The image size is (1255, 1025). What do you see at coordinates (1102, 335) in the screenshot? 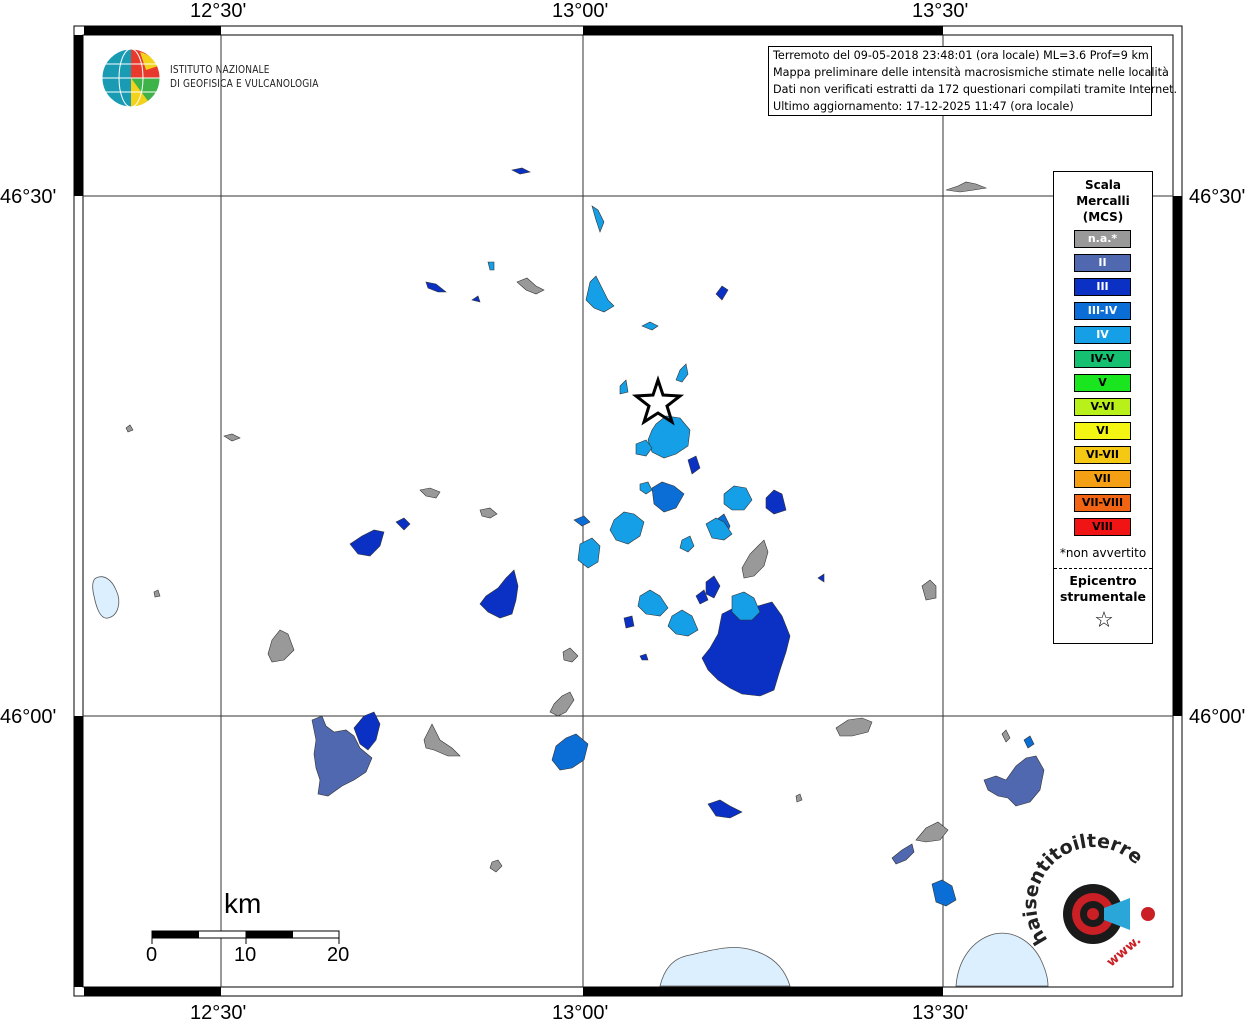
I see `legend-item-iv: IV` at bounding box center [1102, 335].